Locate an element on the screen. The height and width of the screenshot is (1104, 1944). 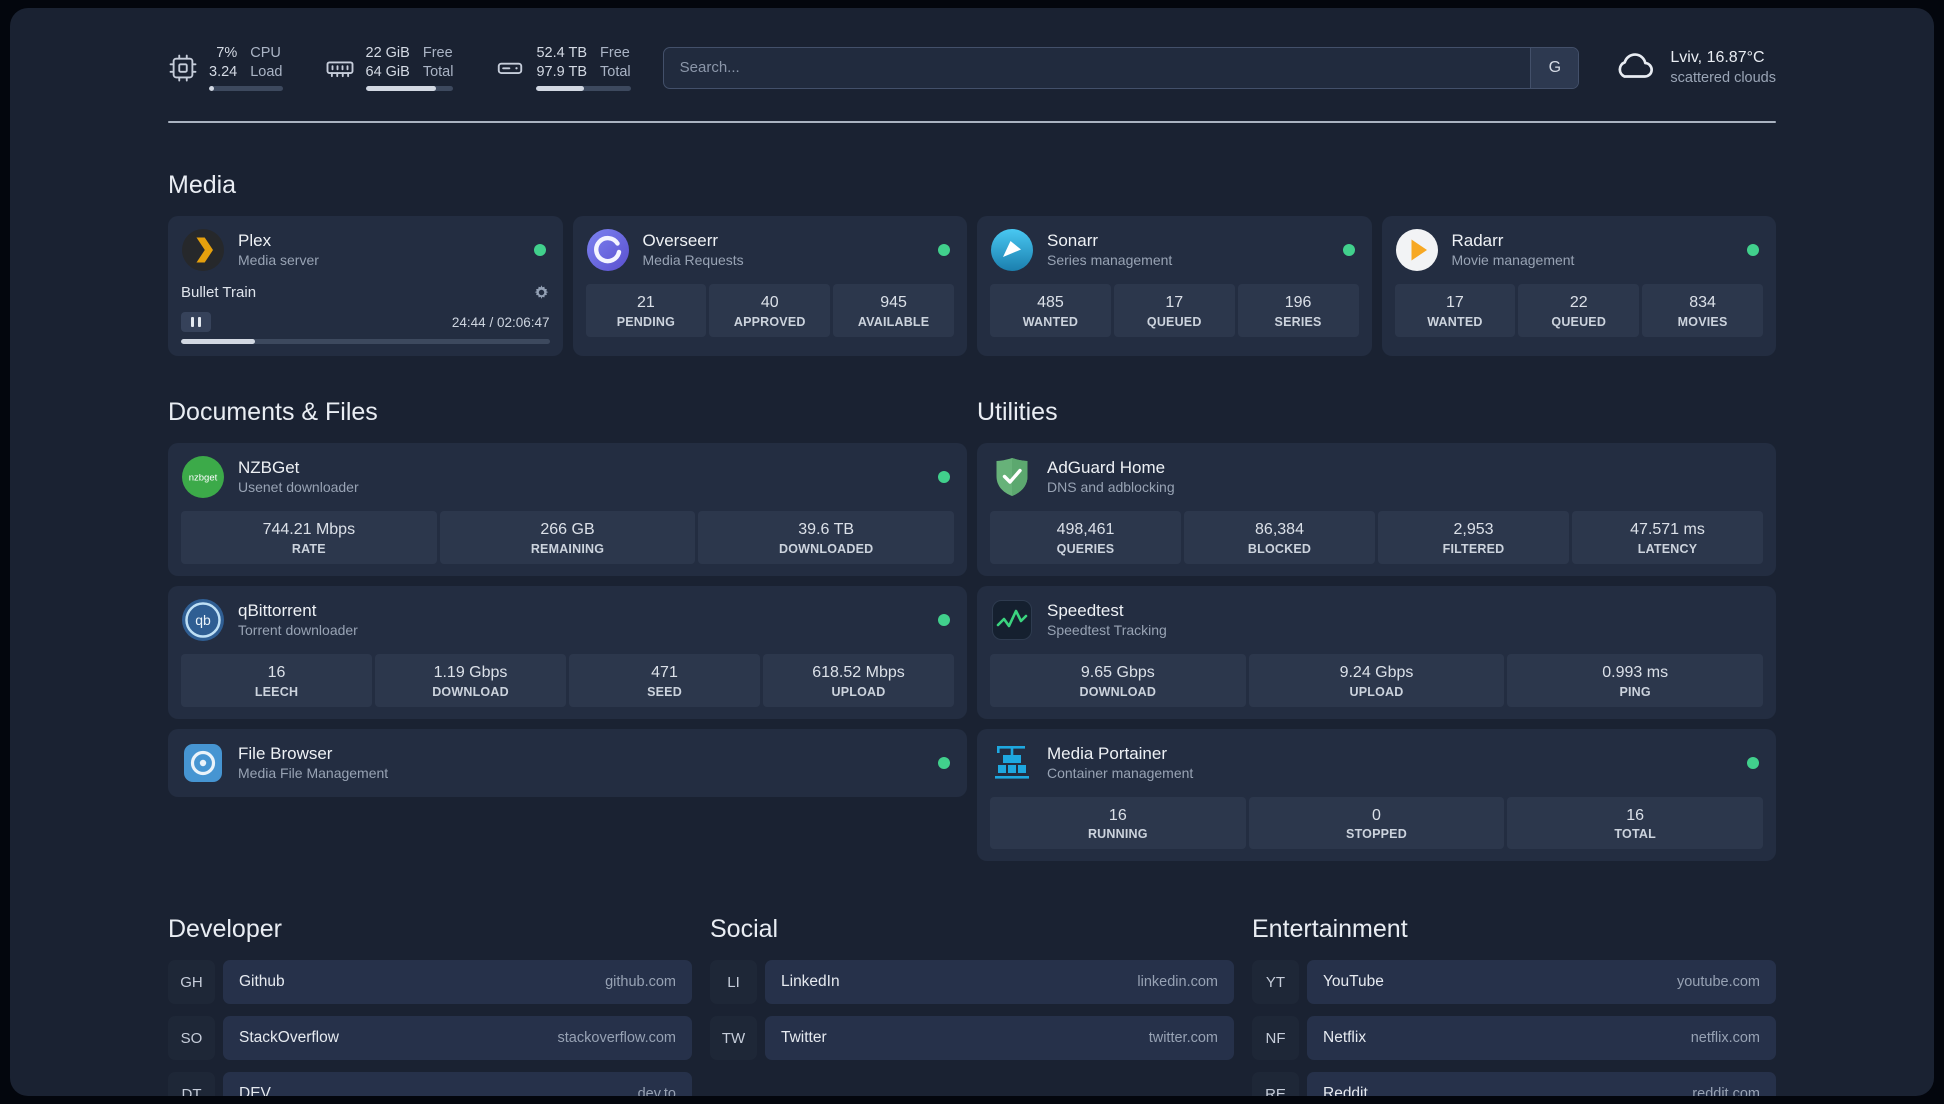
stat: 17 WANTED is located at coordinates (1455, 310).